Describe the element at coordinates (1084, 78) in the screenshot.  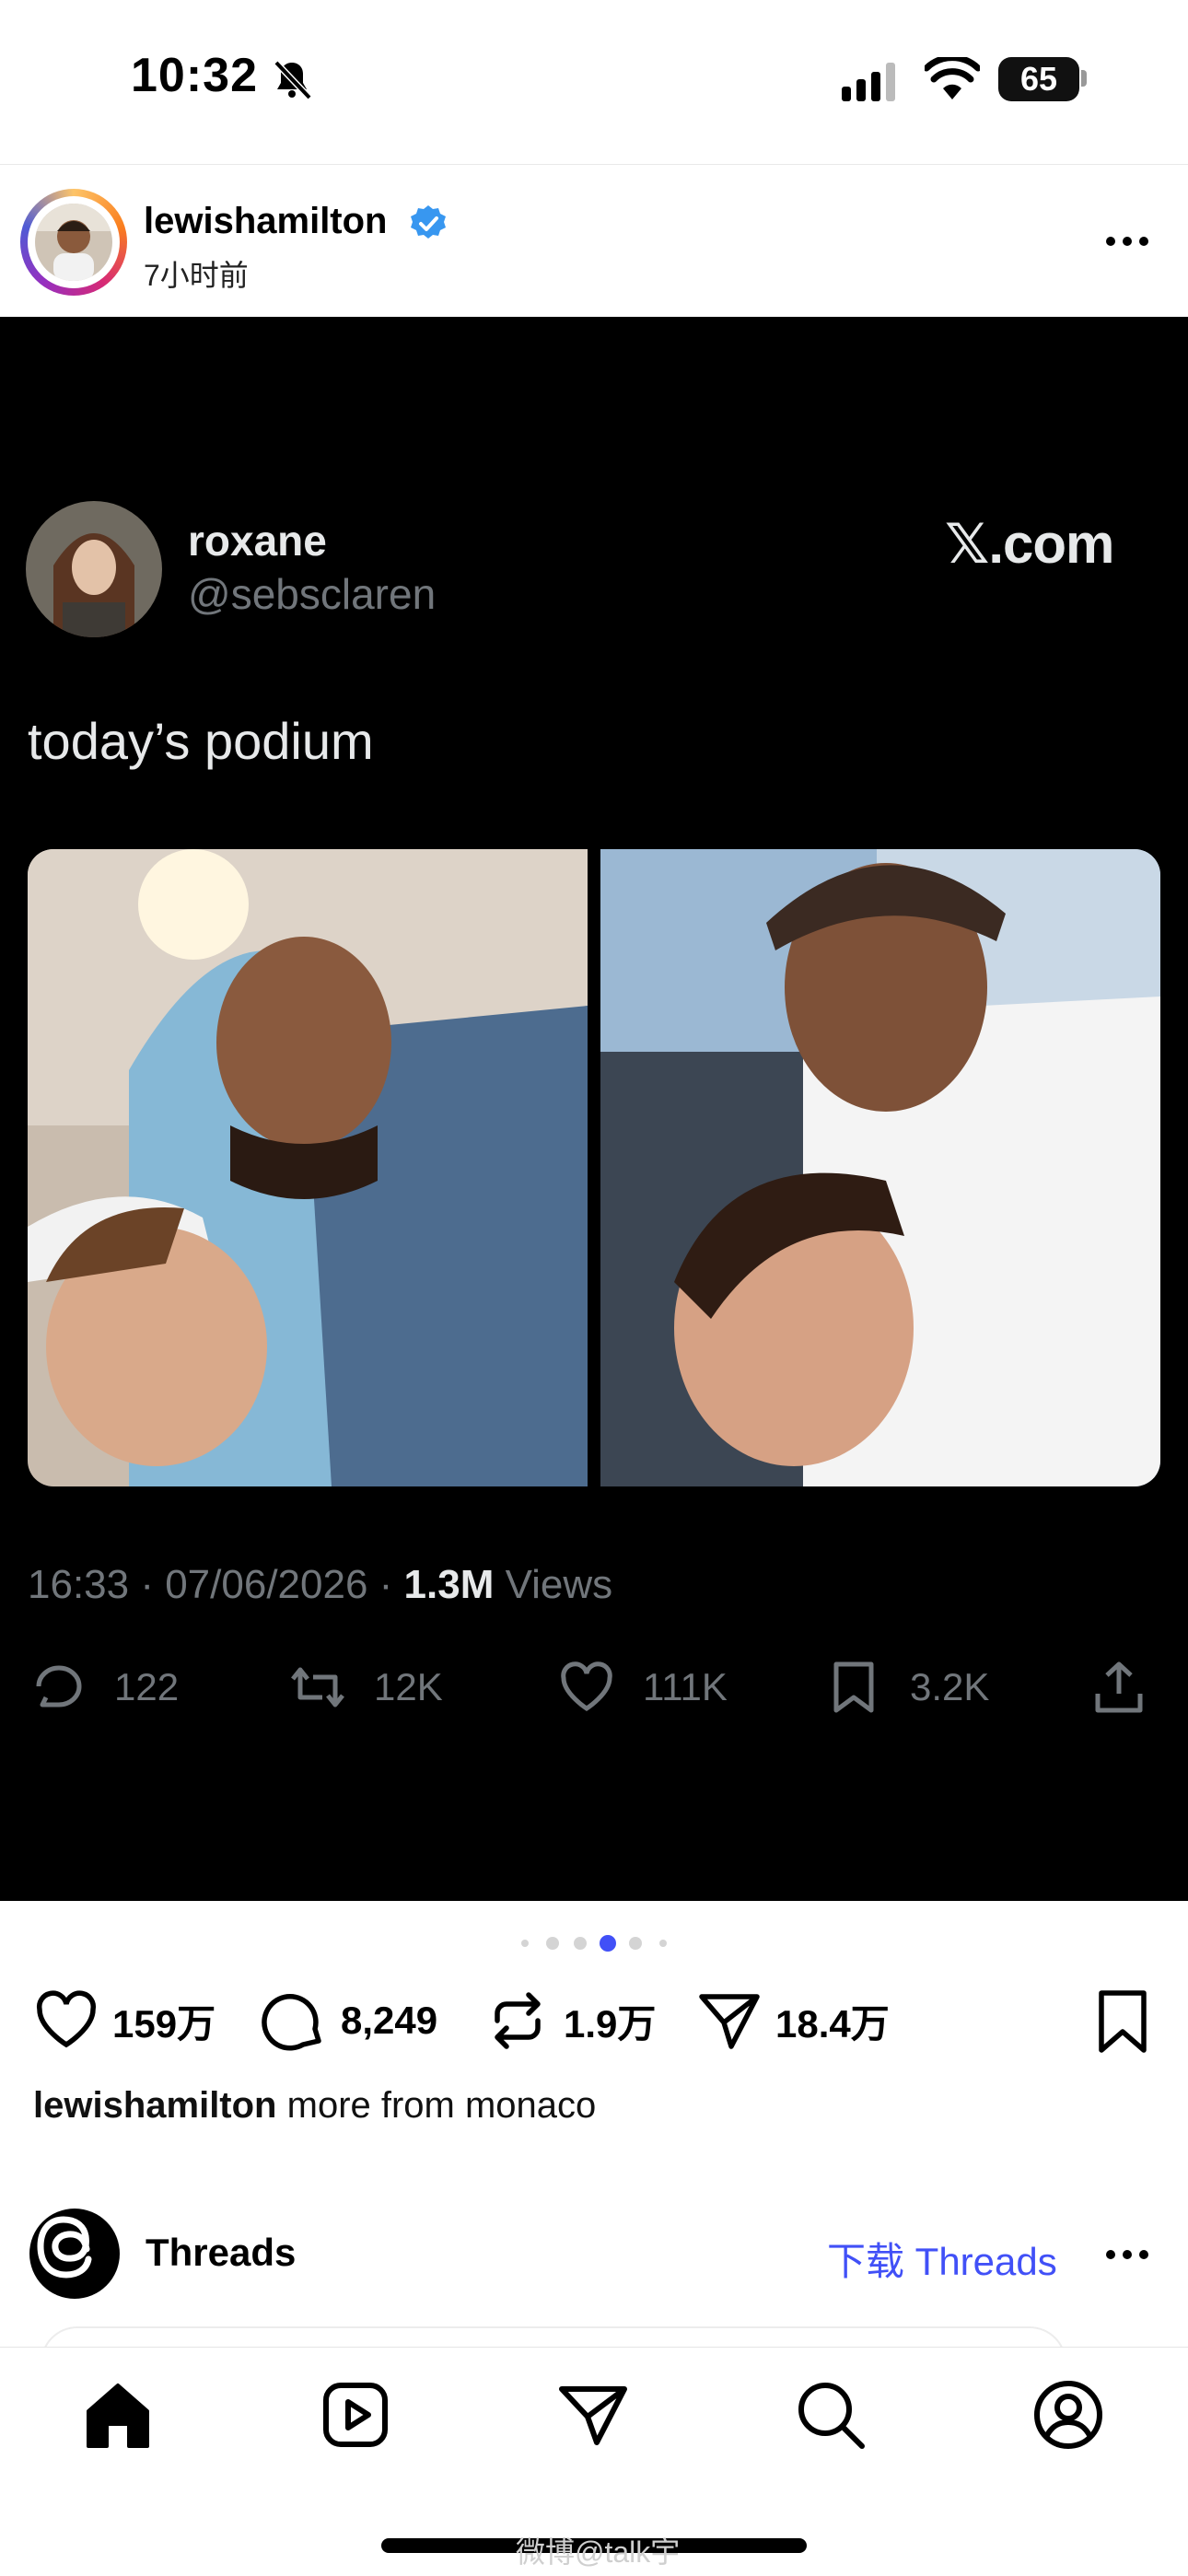
I see `battery-nub` at that location.